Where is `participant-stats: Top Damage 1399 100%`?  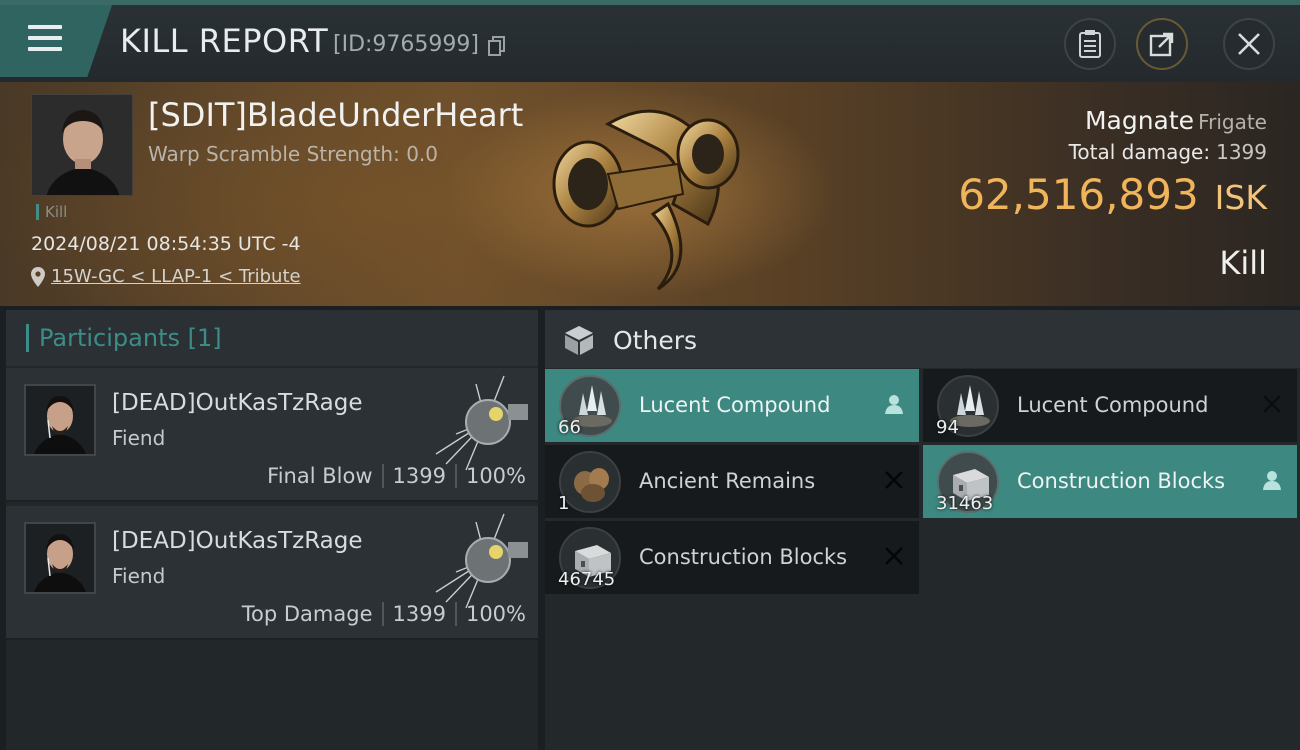
participant-stats: Top Damage 1399 100% is located at coordinates (384, 614).